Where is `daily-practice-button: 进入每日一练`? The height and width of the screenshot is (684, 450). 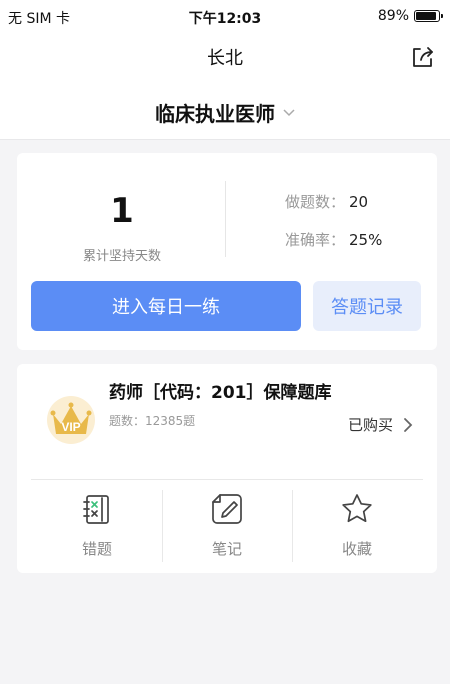
daily-practice-button: 进入每日一练 is located at coordinates (166, 306).